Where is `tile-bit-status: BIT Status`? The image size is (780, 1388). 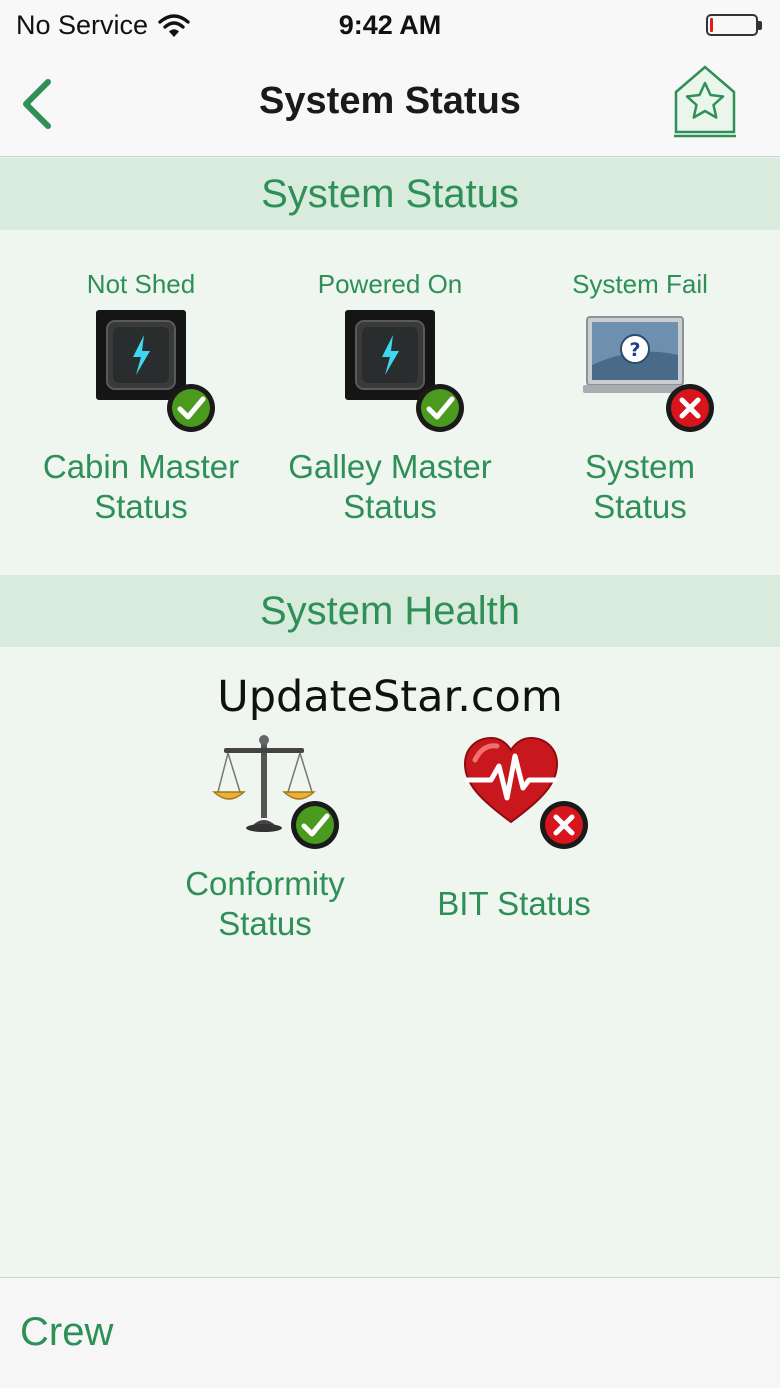 tile-bit-status: BIT Status is located at coordinates (514, 823).